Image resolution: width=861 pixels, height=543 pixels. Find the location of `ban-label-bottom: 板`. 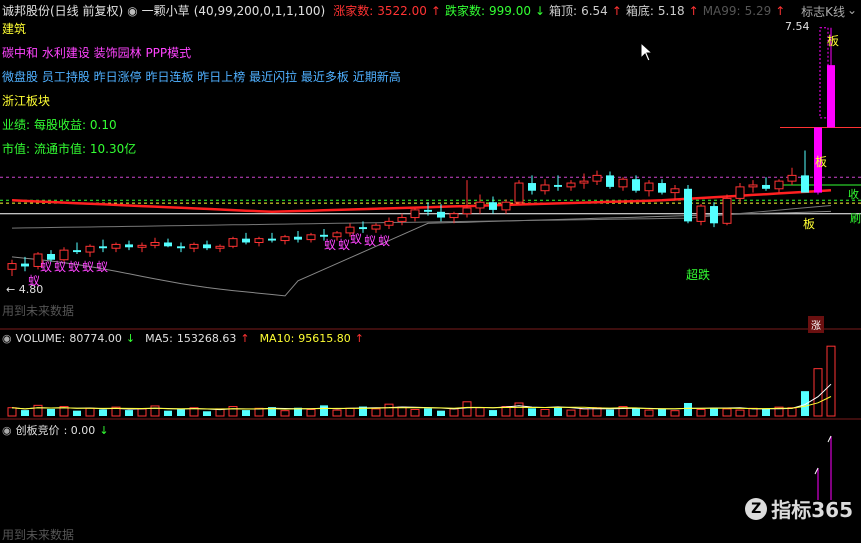

ban-label-bottom: 板 is located at coordinates (809, 224).